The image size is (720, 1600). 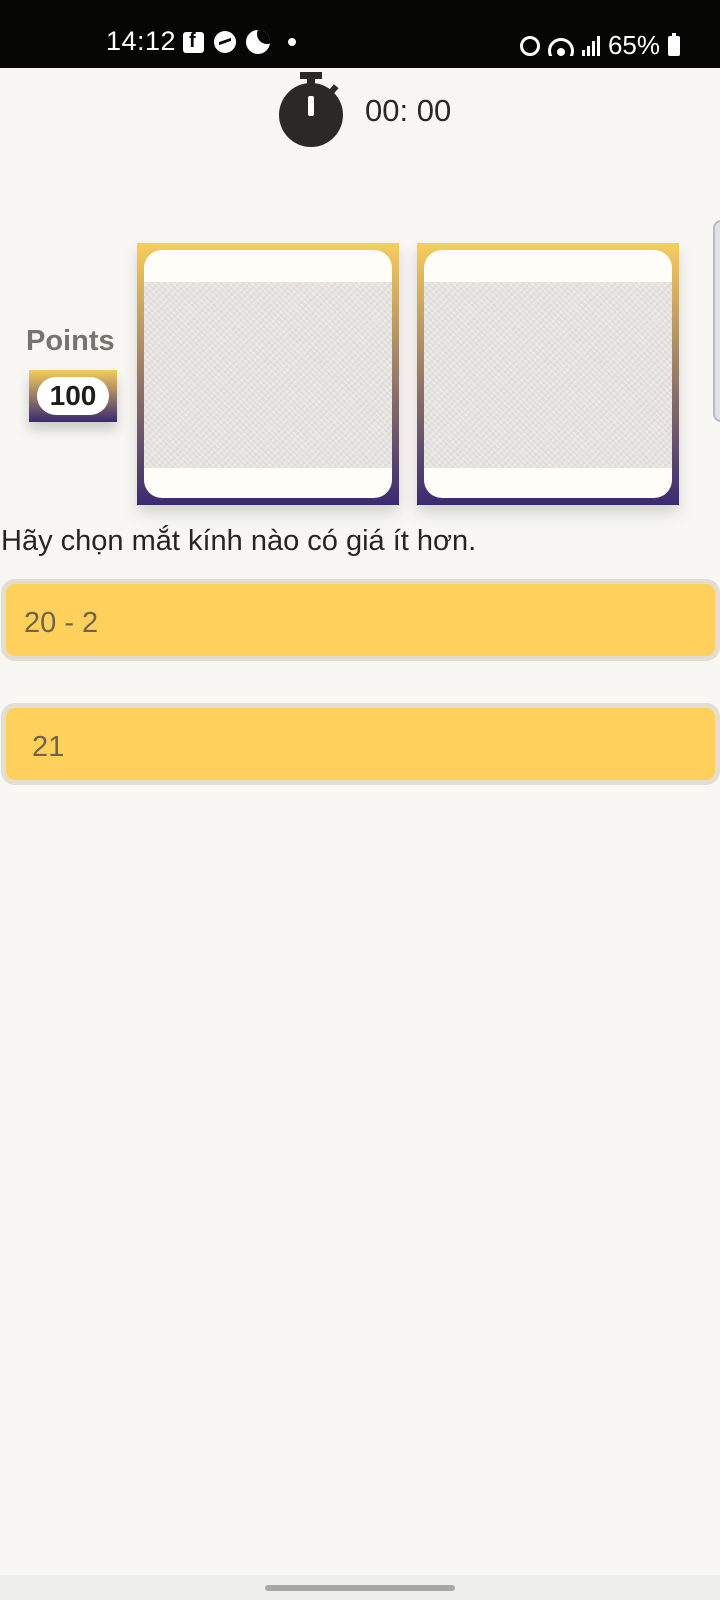 I want to click on points-badge: 100, so click(x=73, y=396).